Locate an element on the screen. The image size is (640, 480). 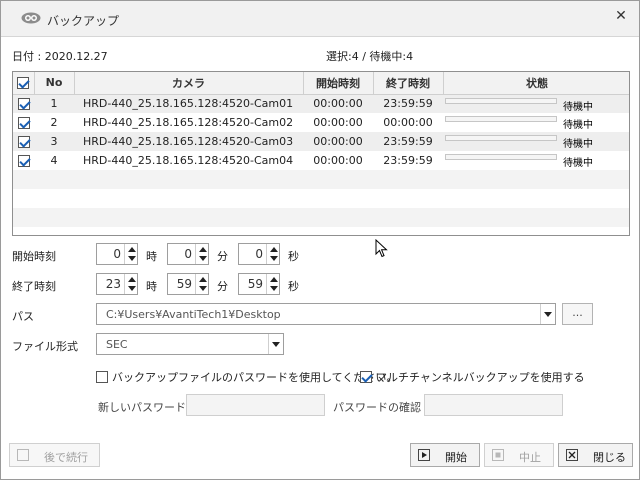
column-header-no: No is located at coordinates (54, 83).